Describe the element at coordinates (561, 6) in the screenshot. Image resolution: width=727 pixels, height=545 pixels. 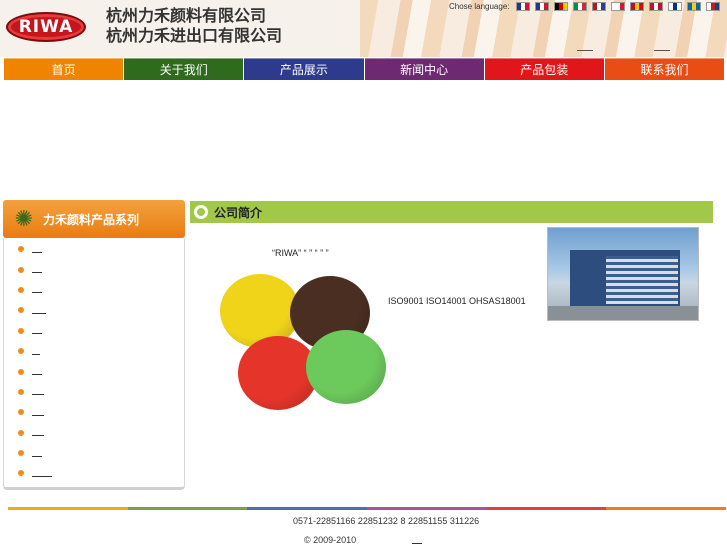
I see `germany-flag-icon` at that location.